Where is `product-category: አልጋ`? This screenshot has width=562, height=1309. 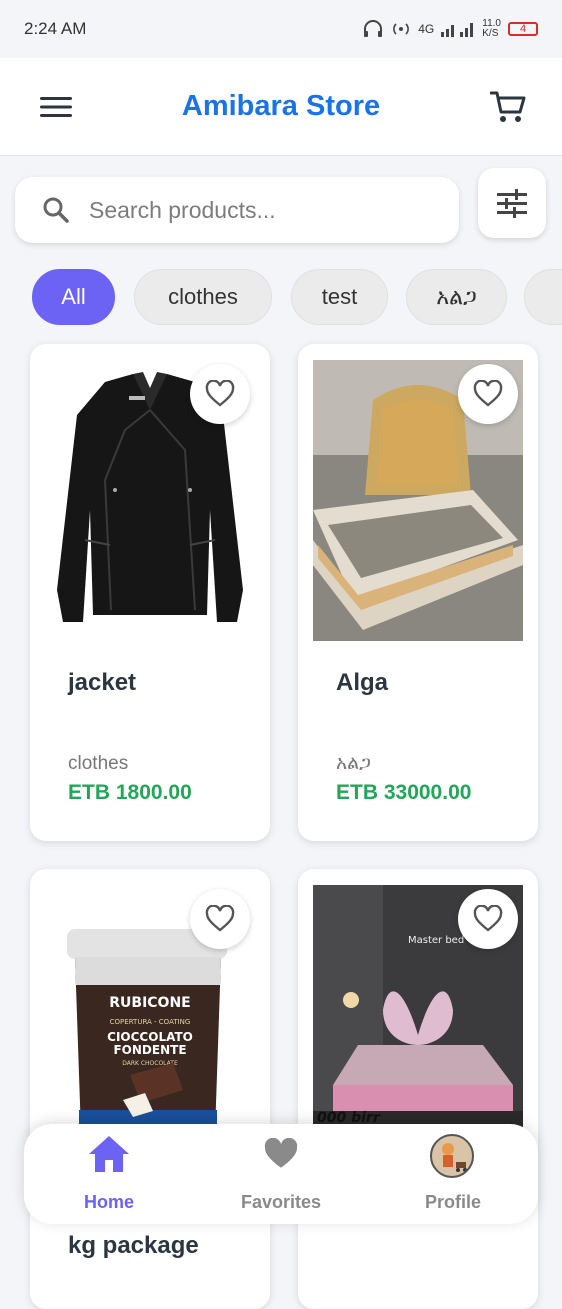
product-category: አልጋ is located at coordinates (353, 763).